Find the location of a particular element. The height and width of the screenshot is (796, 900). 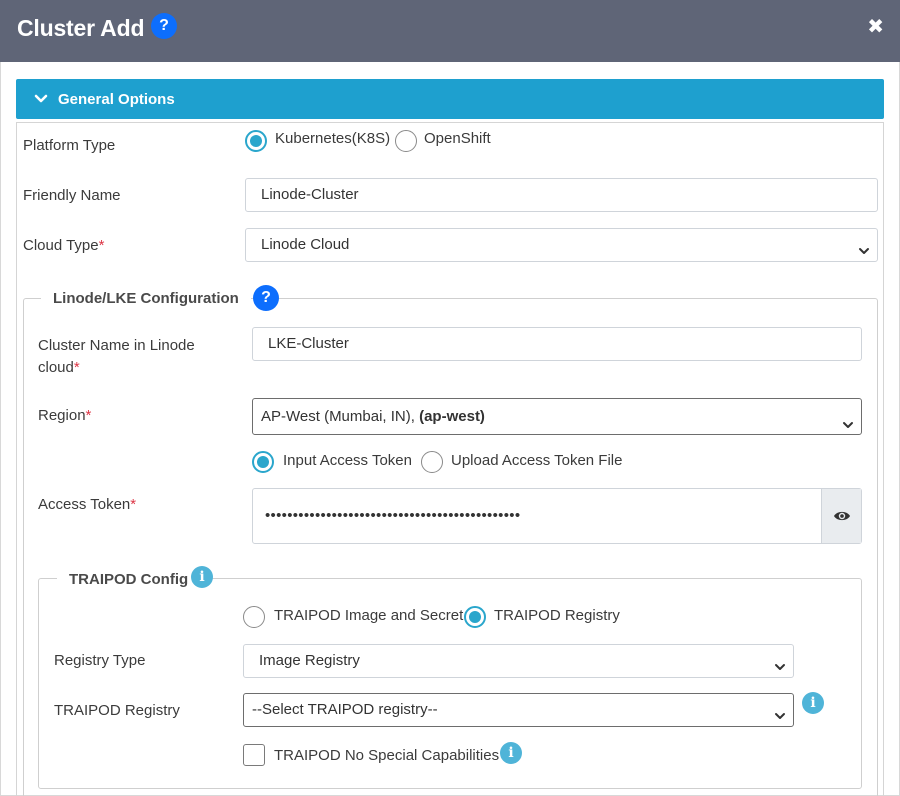

region-label-text: Region is located at coordinates (62, 415).